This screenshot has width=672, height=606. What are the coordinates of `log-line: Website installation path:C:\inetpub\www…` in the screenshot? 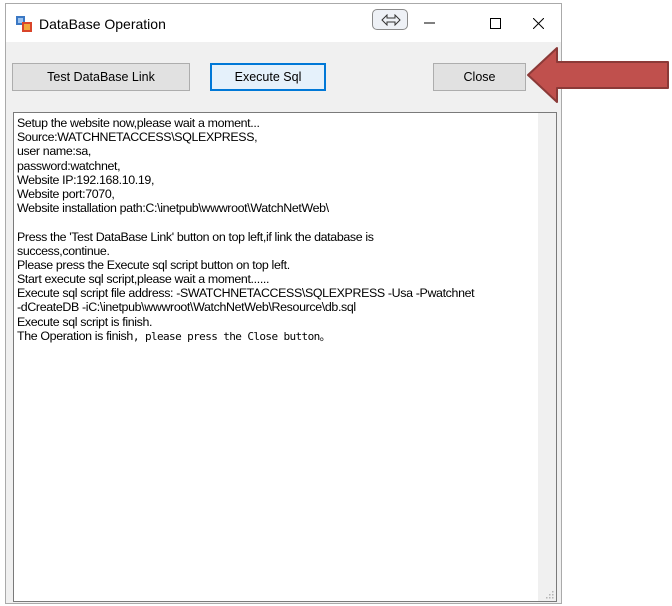 It's located at (173, 208).